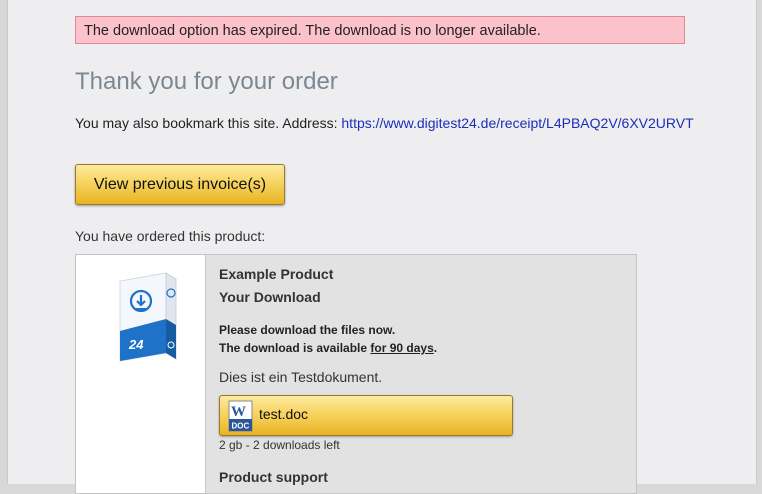  I want to click on svg-text: W, so click(238, 412).